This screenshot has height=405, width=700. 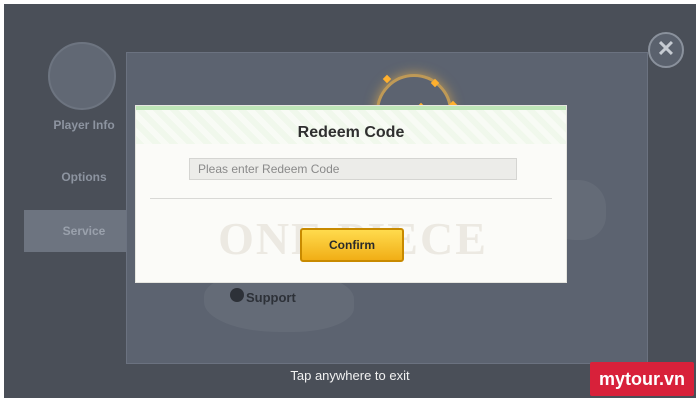 What do you see at coordinates (351, 132) in the screenshot?
I see `dialog-title: Redeem Code` at bounding box center [351, 132].